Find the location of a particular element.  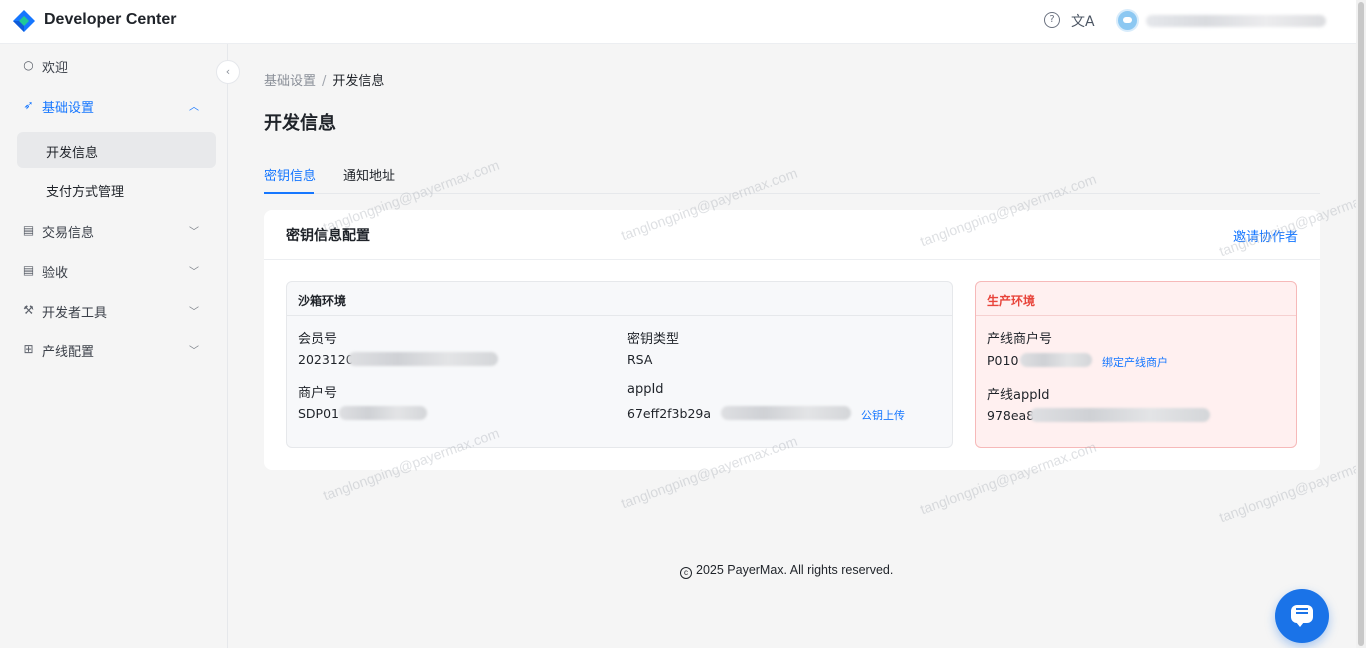

sidebar-item-welcome: ○ 欢迎 is located at coordinates (114, 66).